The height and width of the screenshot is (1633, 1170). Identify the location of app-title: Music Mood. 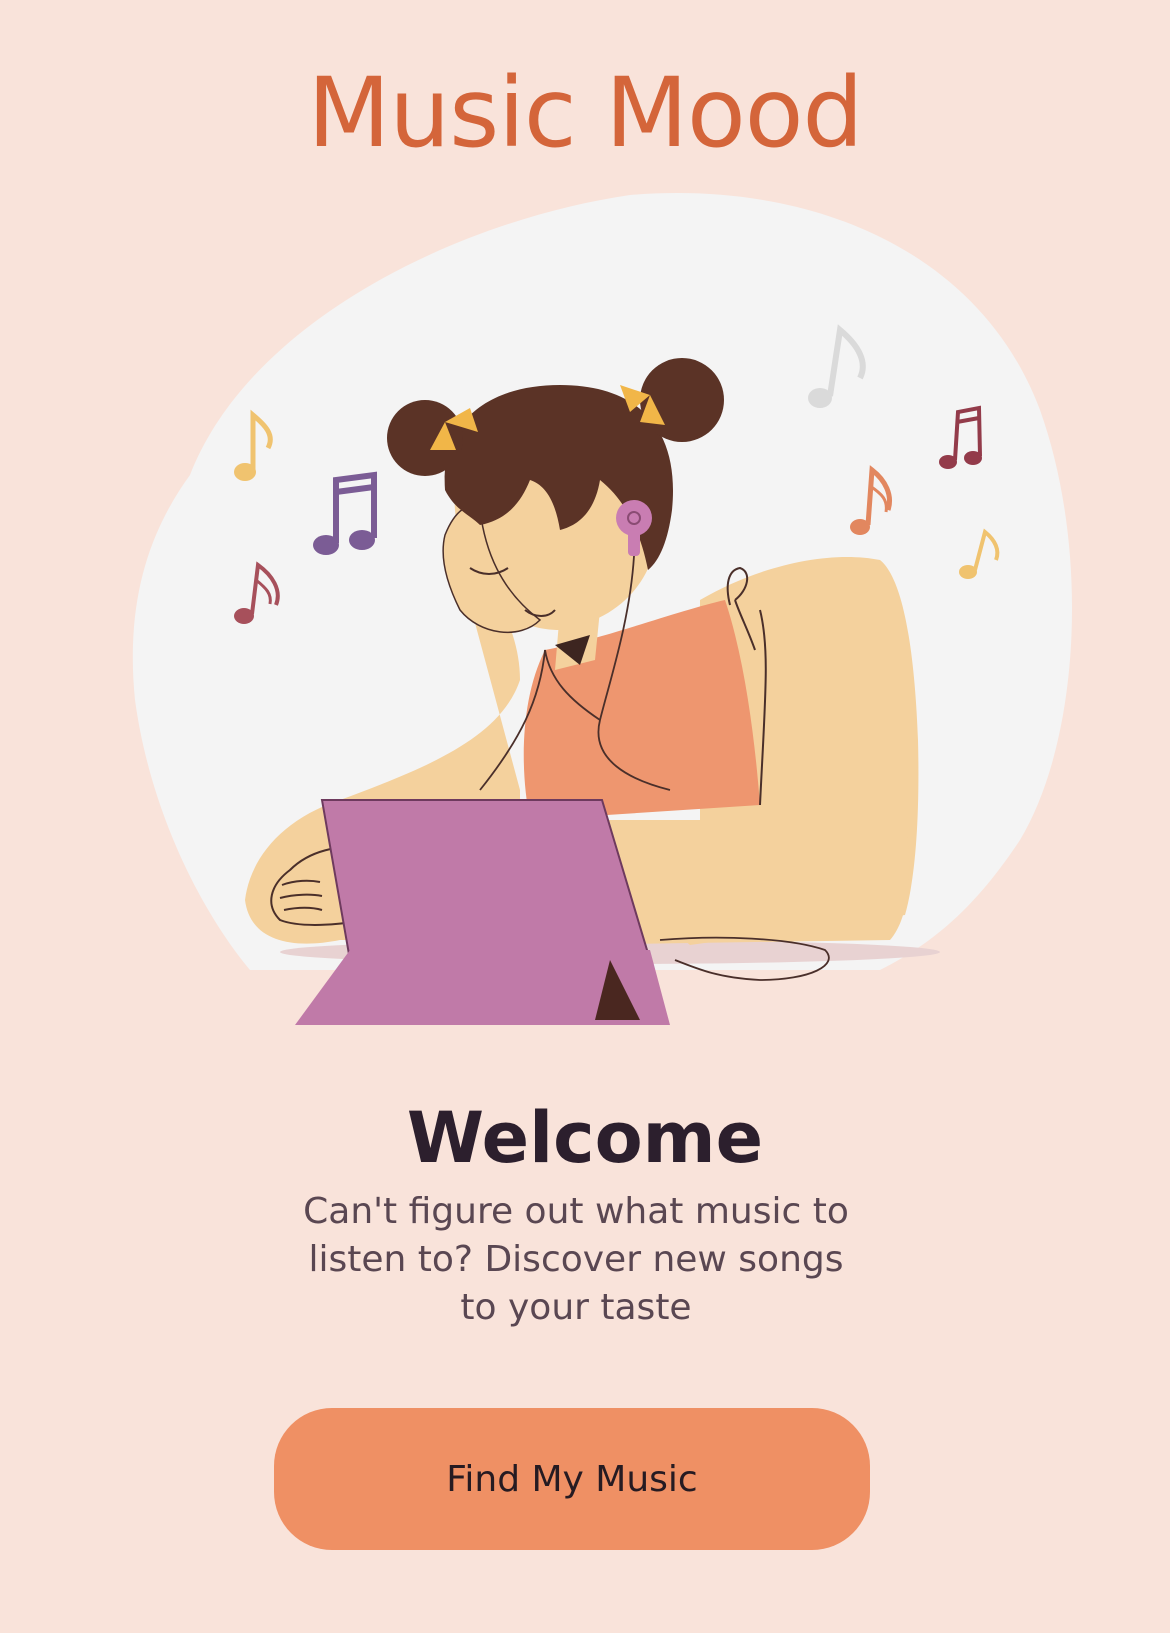
(585, 113).